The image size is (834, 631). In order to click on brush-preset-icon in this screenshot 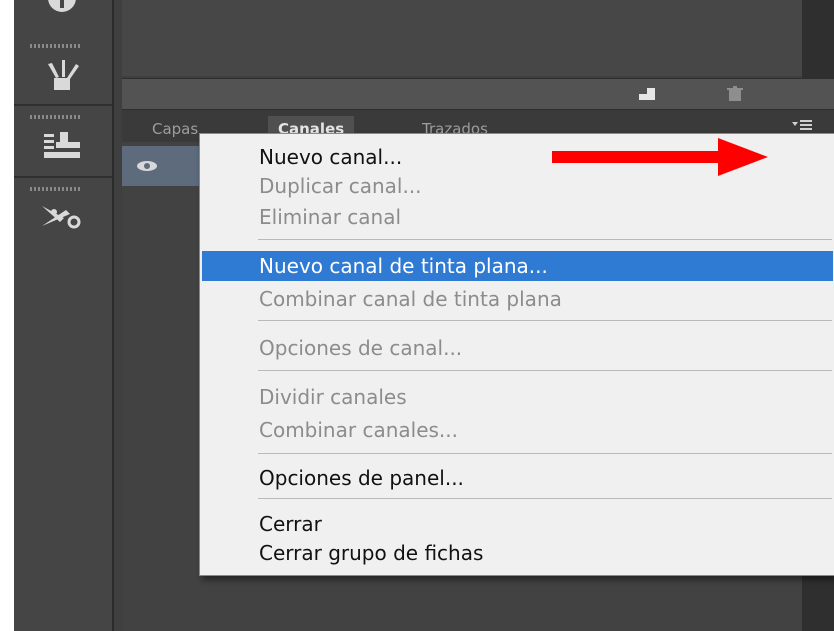, I will do `click(62, 76)`.